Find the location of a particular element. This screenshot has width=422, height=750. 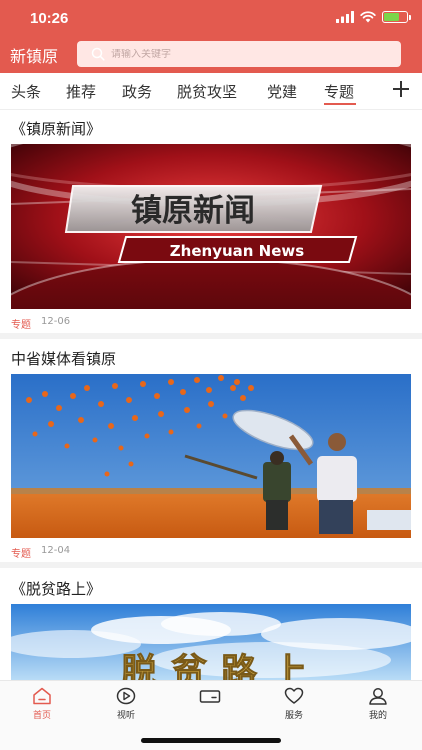

banner-headline: 脱贫路上 is located at coordinates (221, 665).